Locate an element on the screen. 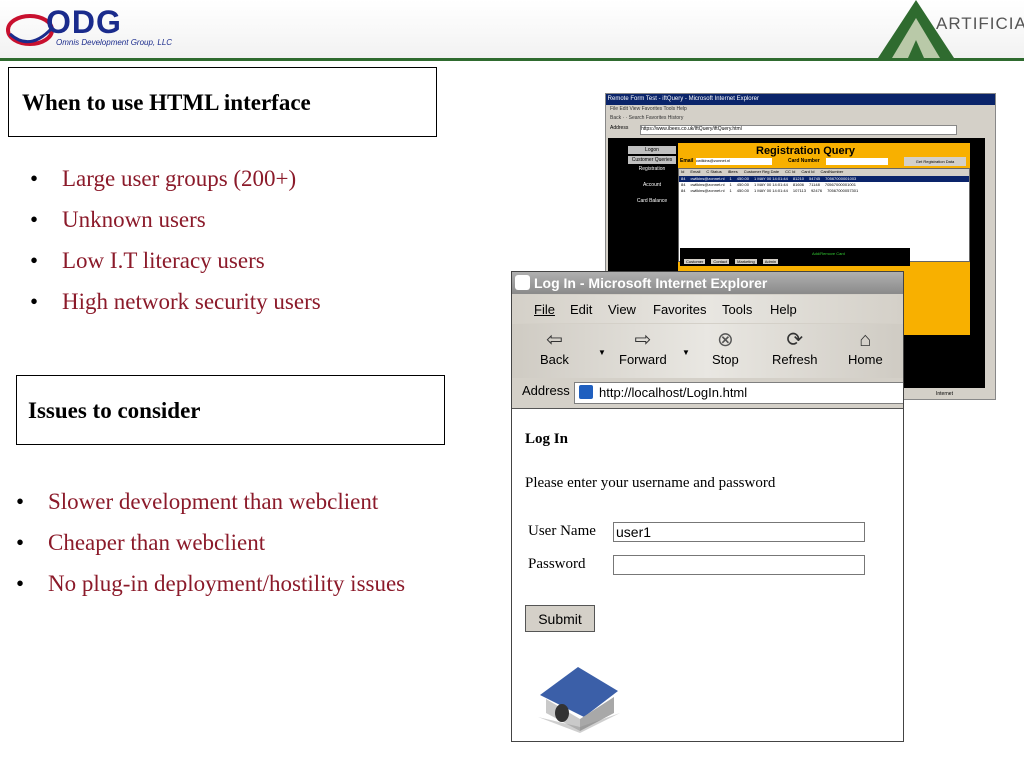 Image resolution: width=1024 pixels, height=768 pixels. back-label: Back is located at coordinates (554, 359).